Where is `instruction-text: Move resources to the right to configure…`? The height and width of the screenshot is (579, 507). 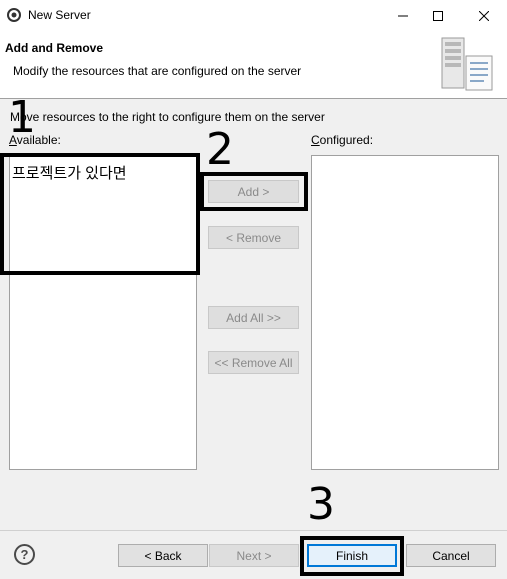 instruction-text: Move resources to the right to configure… is located at coordinates (167, 117).